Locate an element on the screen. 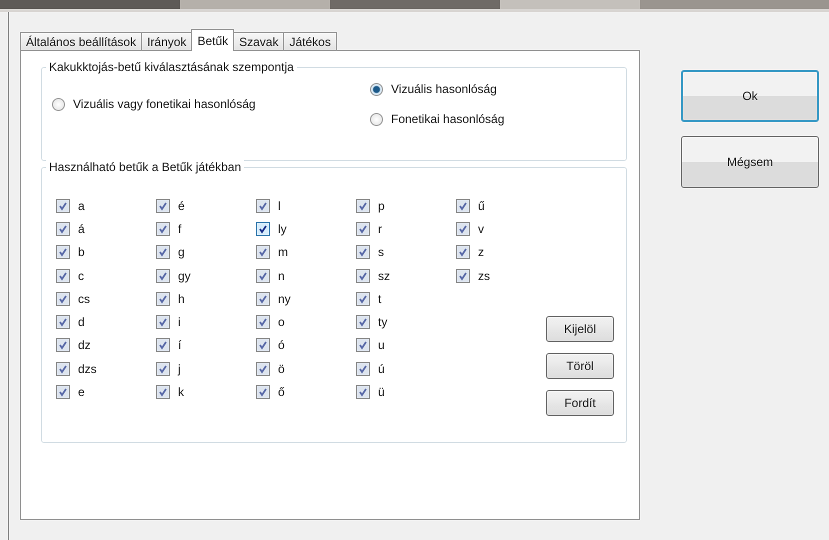 Image resolution: width=829 pixels, height=540 pixels. checkbox-label: c is located at coordinates (81, 275).